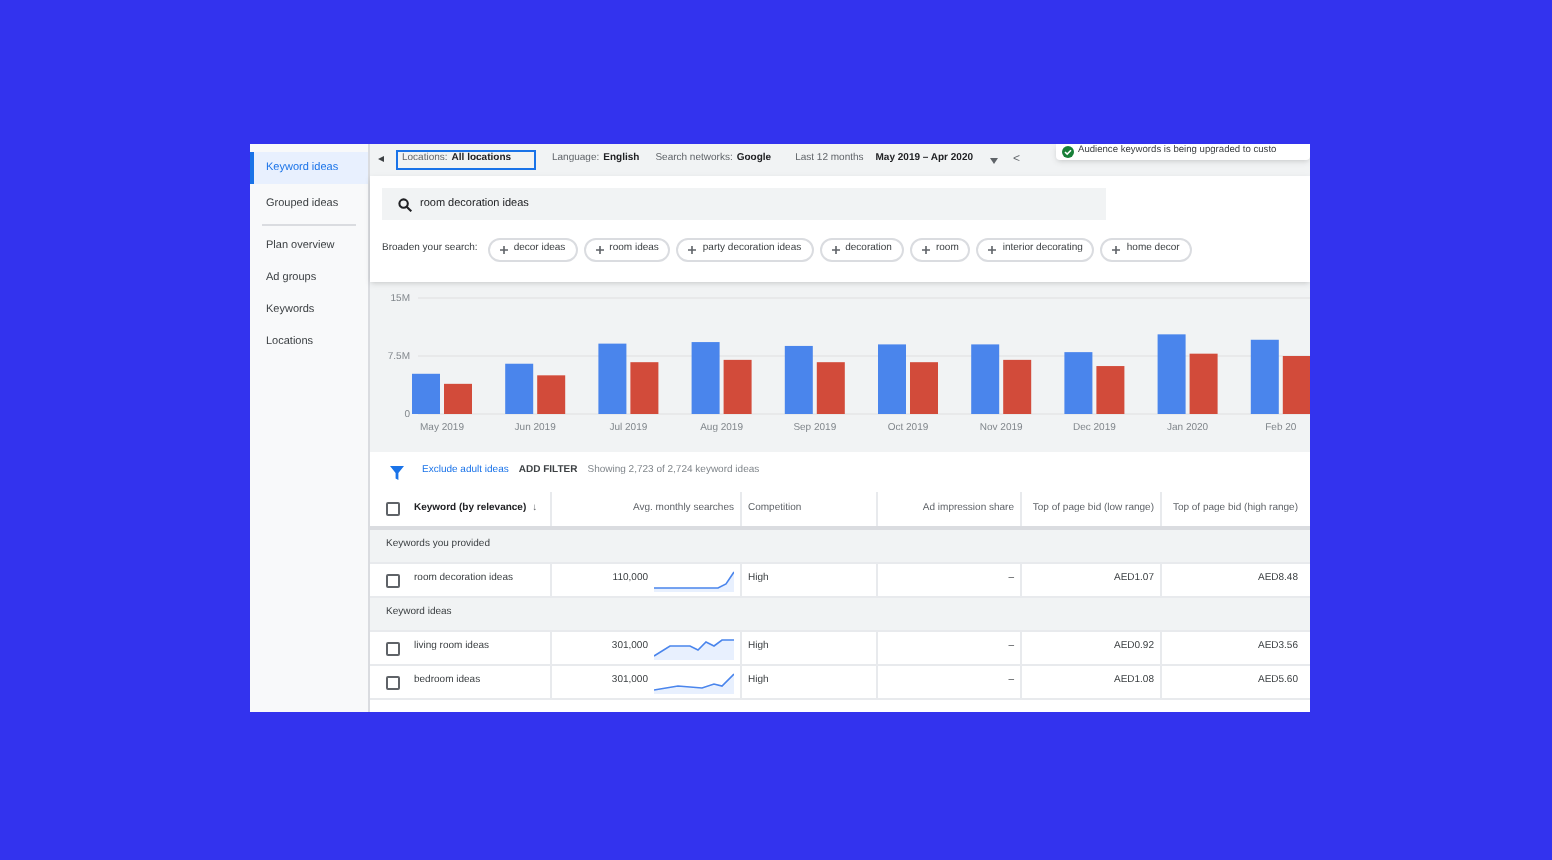 The image size is (1552, 860). I want to click on dropdown-caret-icon, so click(993, 160).